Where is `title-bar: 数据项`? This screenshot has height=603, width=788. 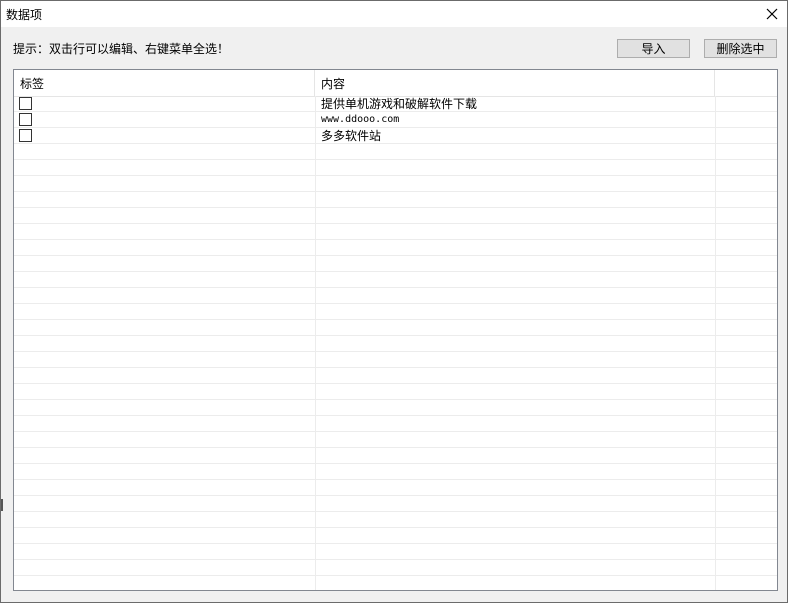
title-bar: 数据项 is located at coordinates (394, 14).